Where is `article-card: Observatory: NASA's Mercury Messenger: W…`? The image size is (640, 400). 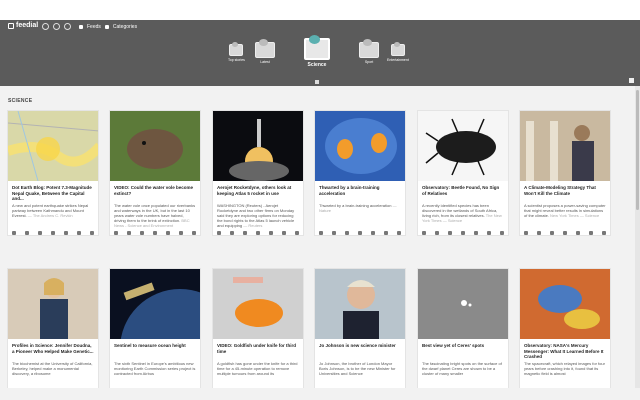 article-card: Observatory: NASA's Mercury Messenger: W… is located at coordinates (565, 331).